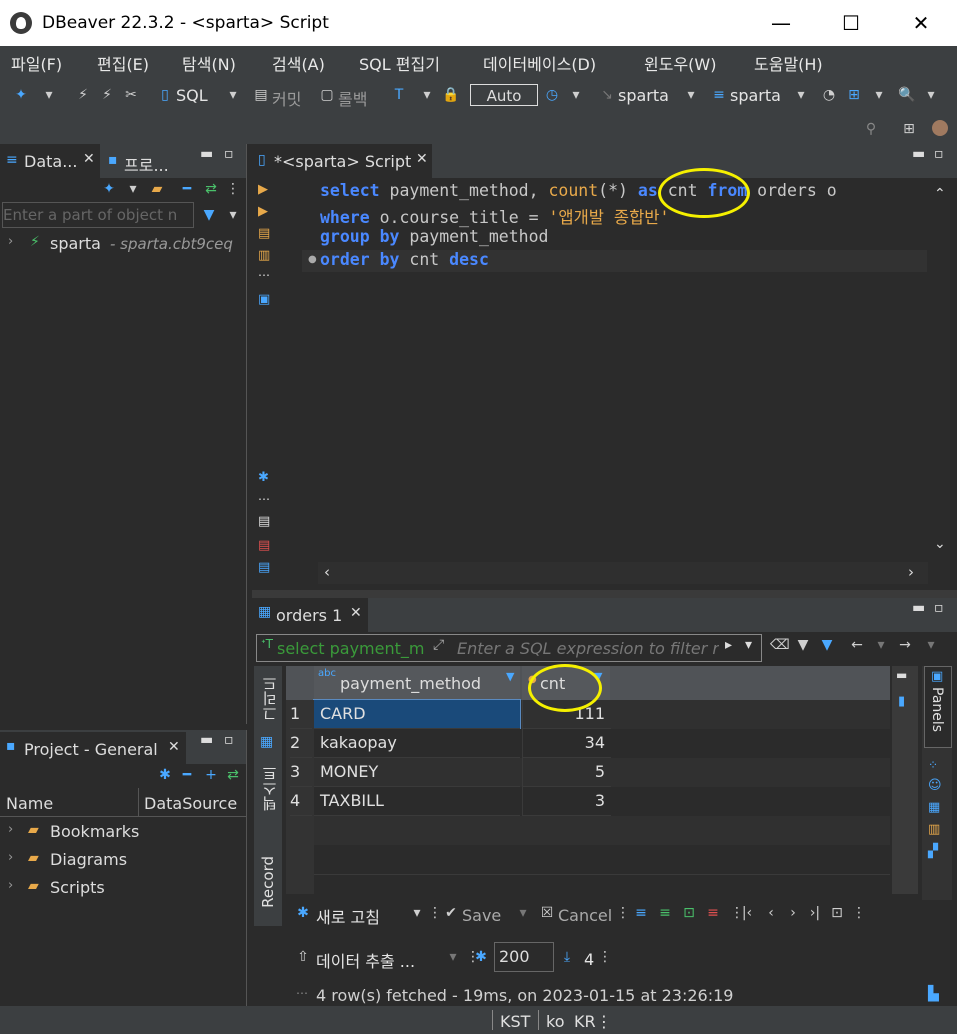  What do you see at coordinates (451, 95) in the screenshot?
I see `lock-icon: 🔒` at bounding box center [451, 95].